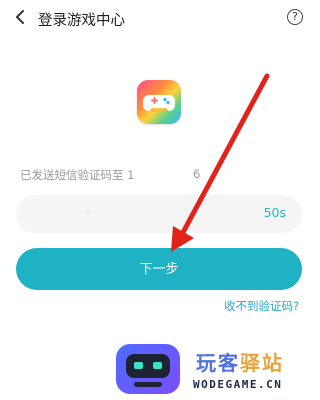 The height and width of the screenshot is (400, 320). What do you see at coordinates (295, 17) in the screenshot?
I see `help-icon: ?` at bounding box center [295, 17].